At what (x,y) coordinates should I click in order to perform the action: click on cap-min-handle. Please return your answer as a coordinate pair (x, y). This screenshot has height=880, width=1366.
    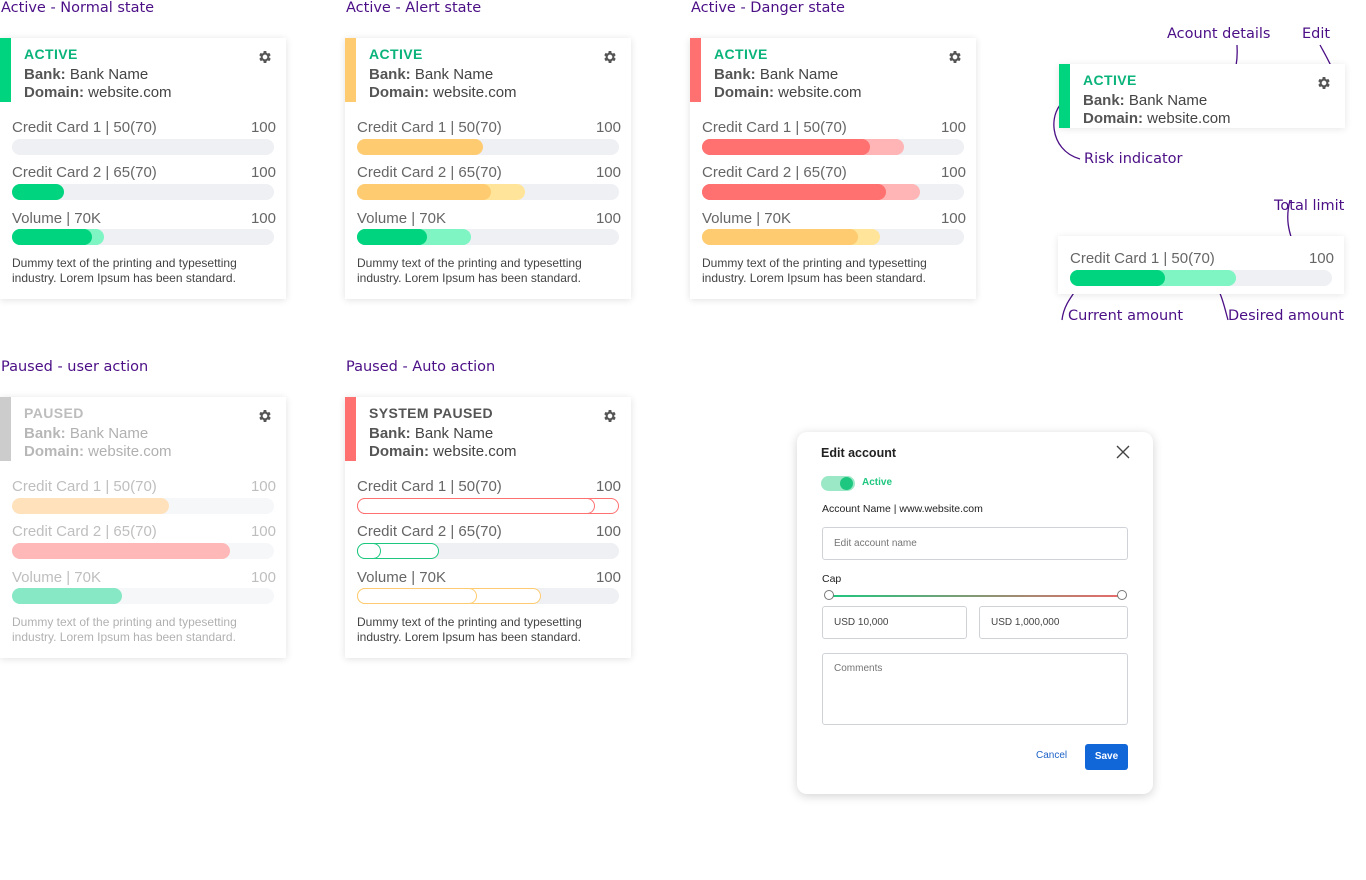
    Looking at the image, I should click on (829, 595).